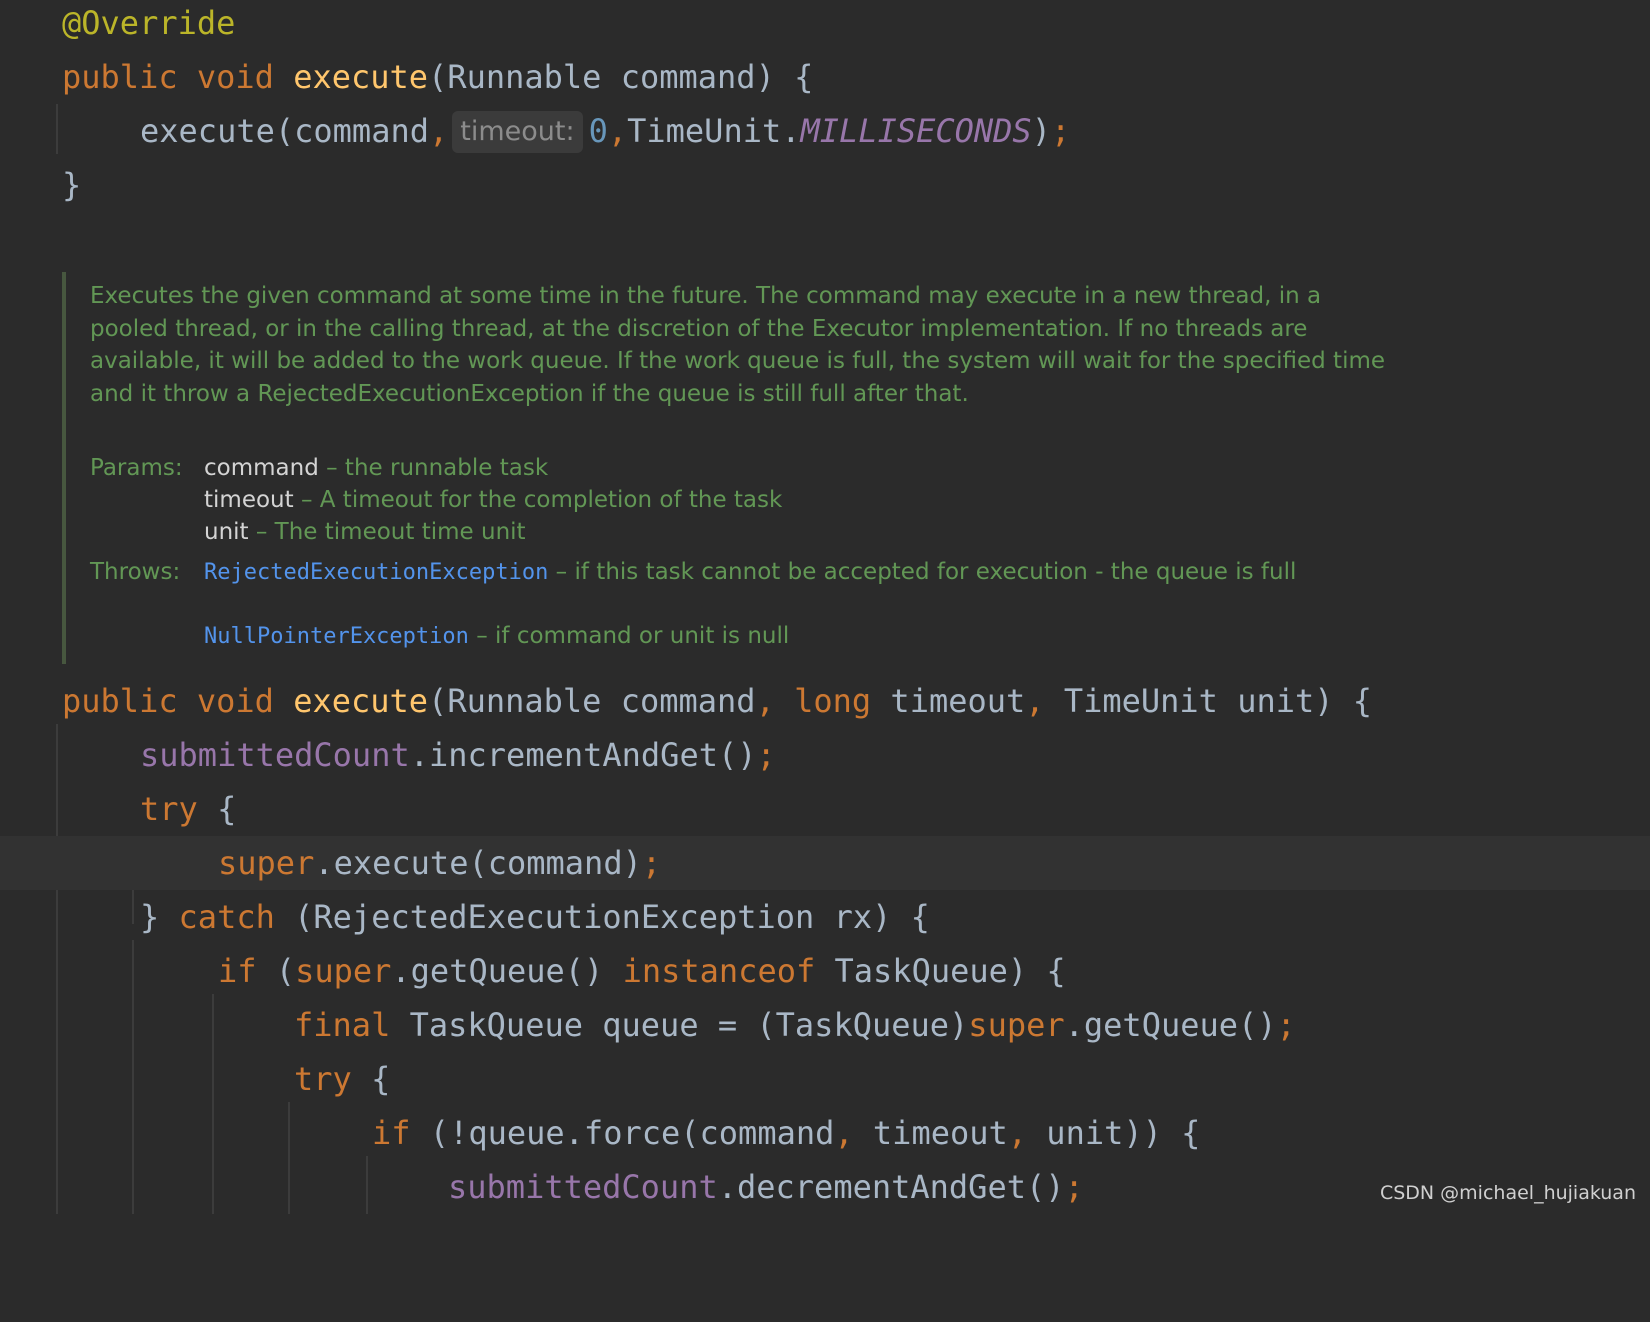 This screenshot has height=1322, width=1650. I want to click on code-line-override: @Override, so click(825, 25).